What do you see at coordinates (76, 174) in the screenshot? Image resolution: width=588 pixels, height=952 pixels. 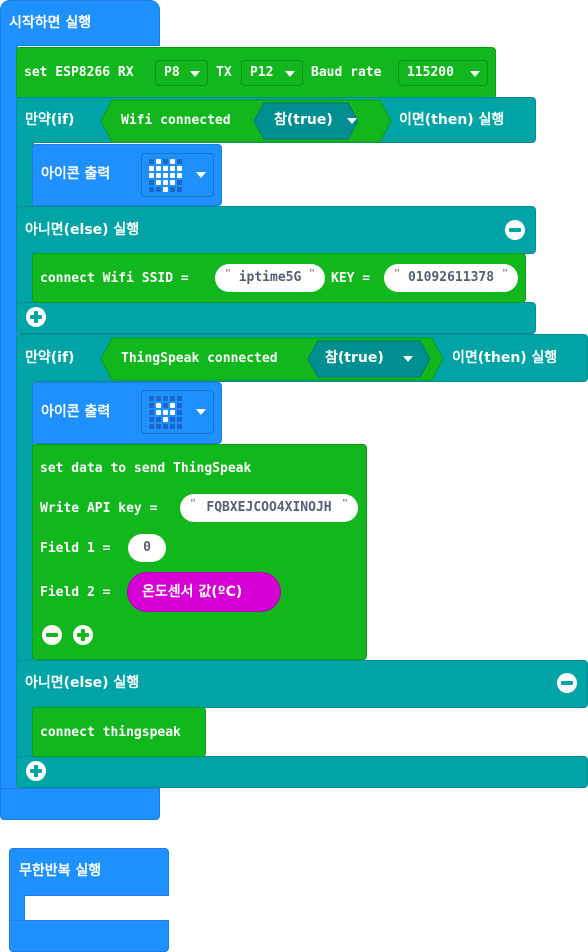 I see `show-icon-label-1: 아이콘 출력` at bounding box center [76, 174].